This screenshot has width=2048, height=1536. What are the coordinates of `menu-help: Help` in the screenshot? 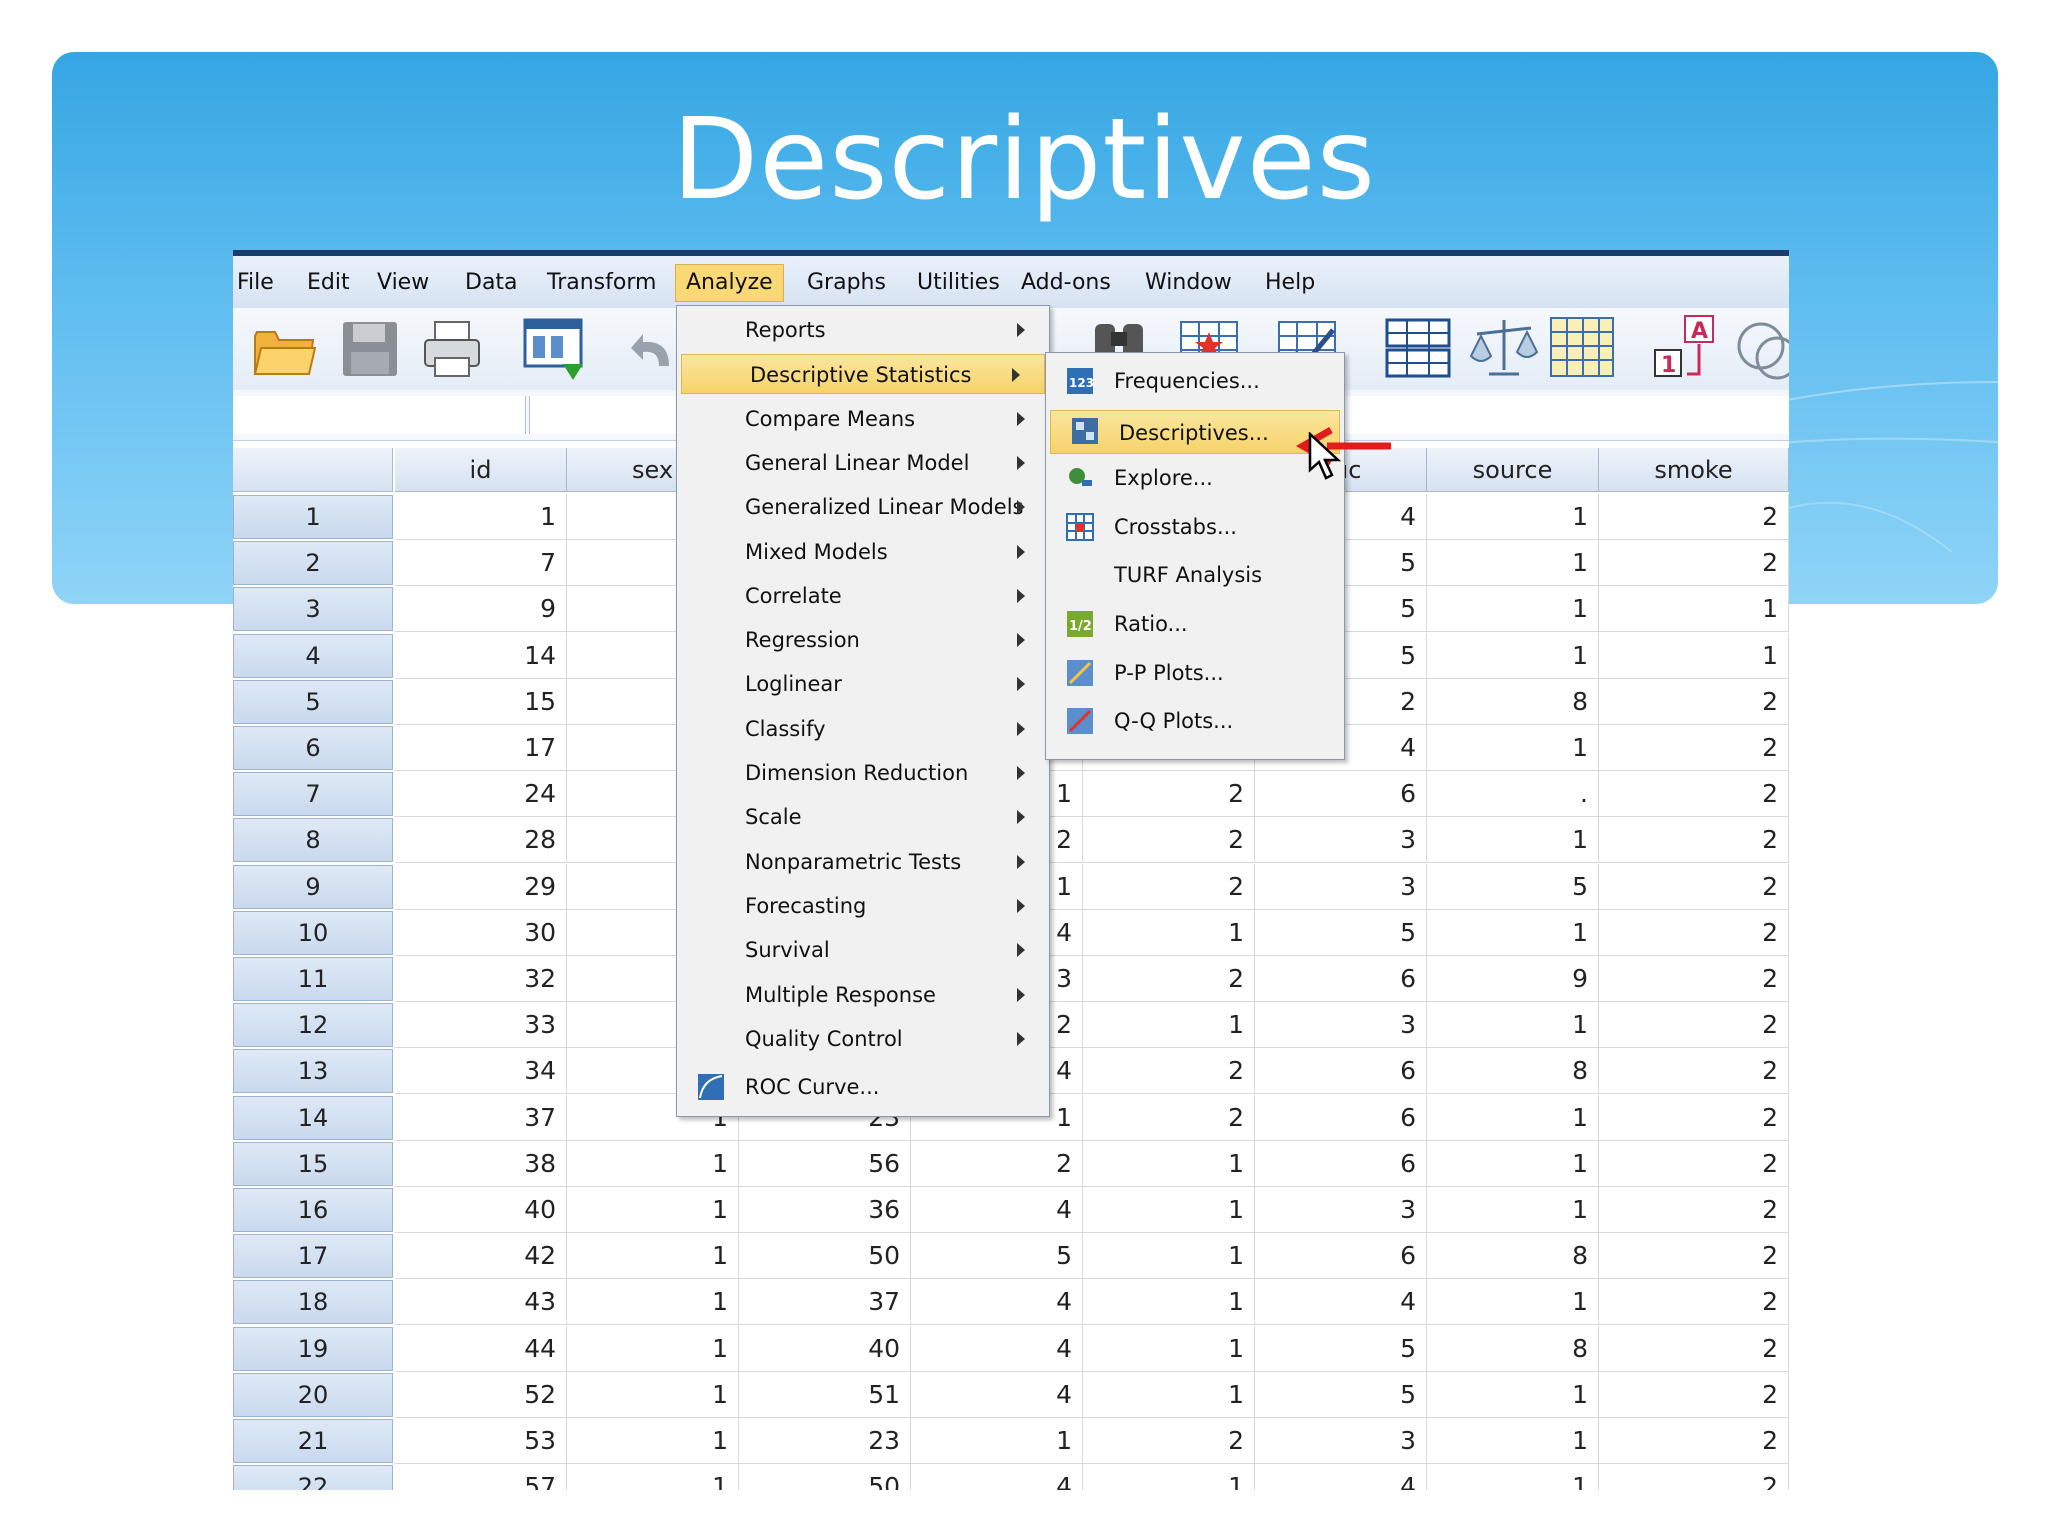 It's located at (1290, 283).